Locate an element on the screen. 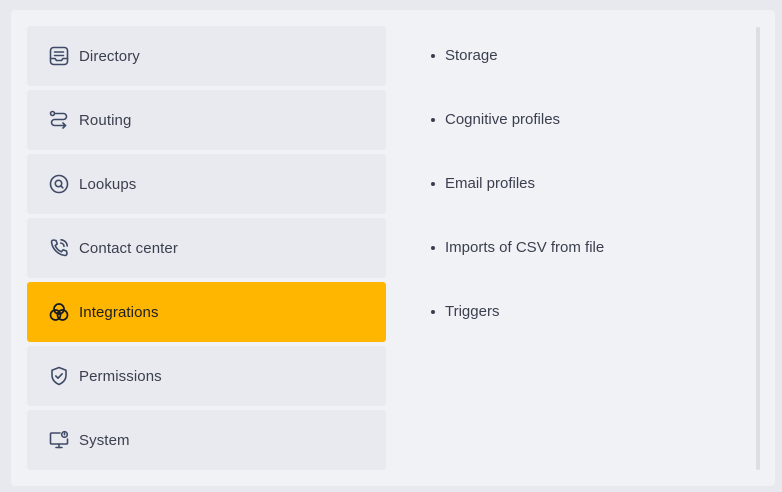 The image size is (782, 492). submenu-item-cognitive-profiles: Cognitive profiles is located at coordinates (517, 122).